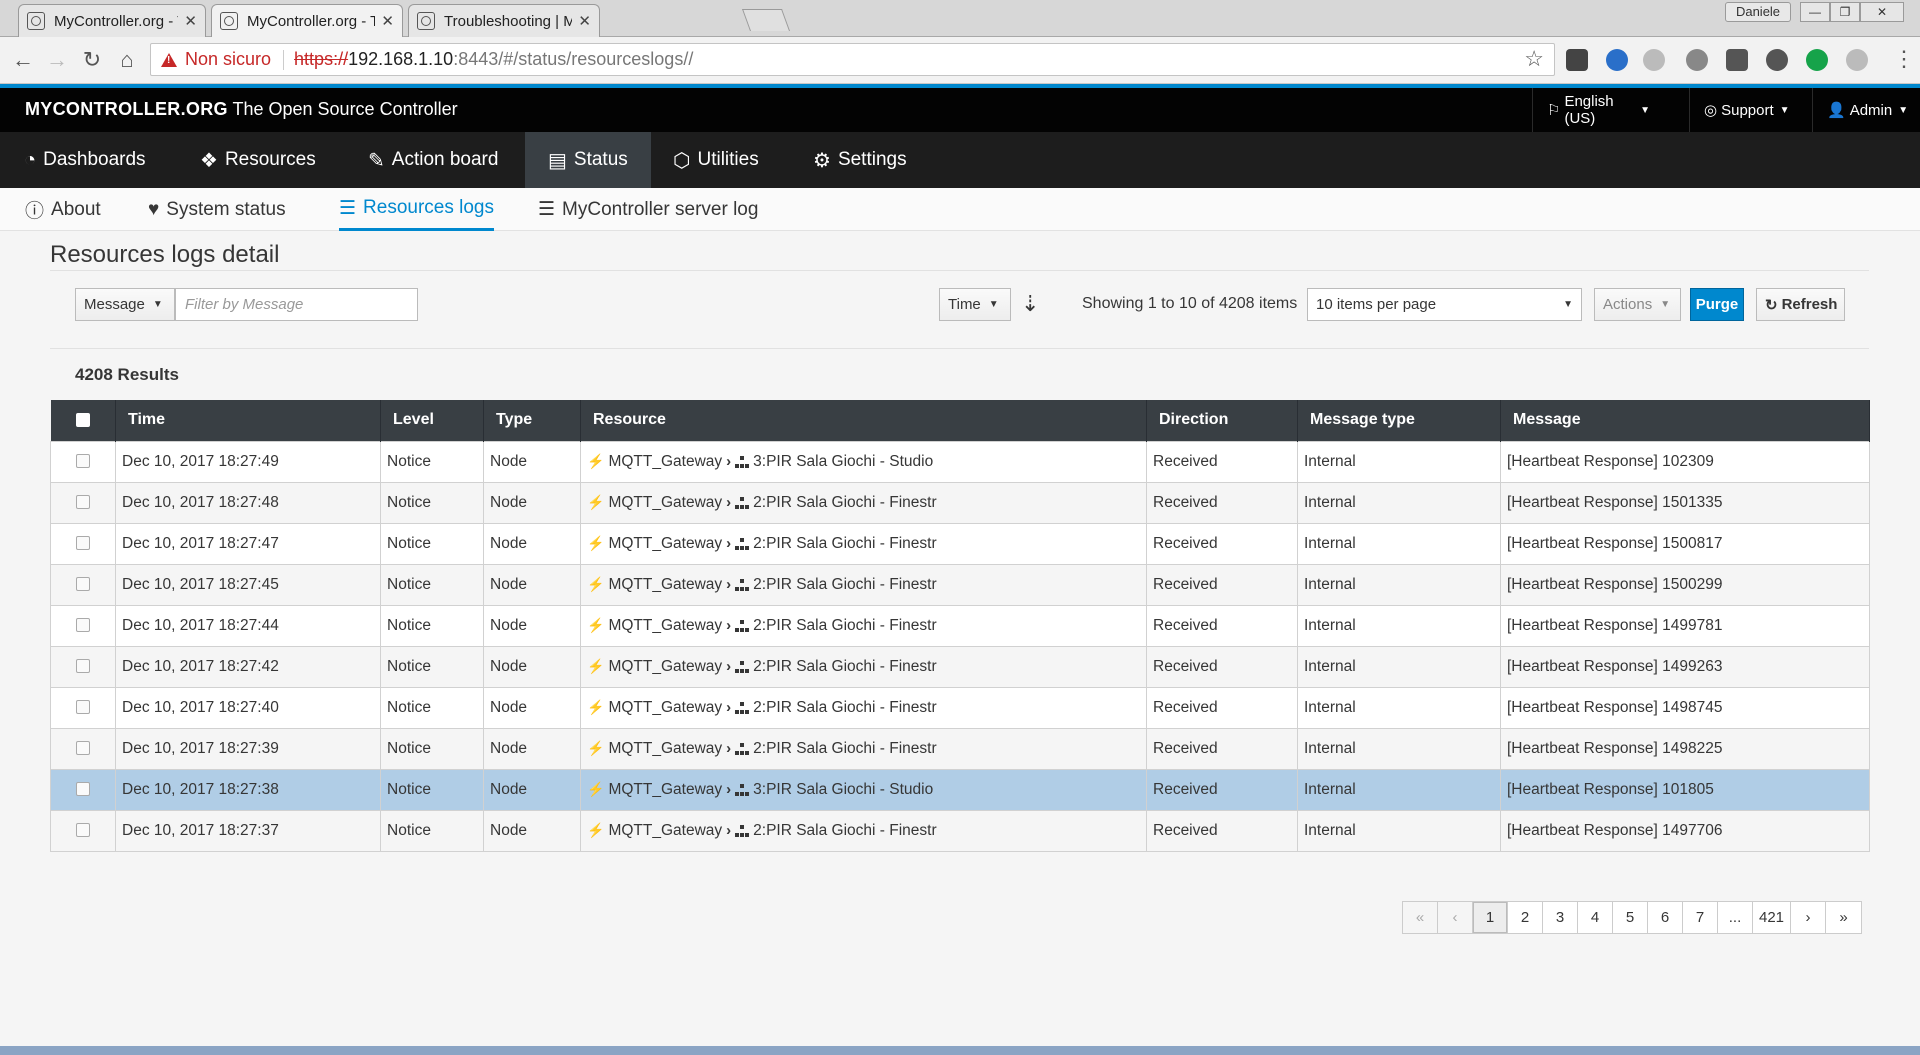 The width and height of the screenshot is (1920, 1055). Describe the element at coordinates (217, 209) in the screenshot. I see `subnav-system-status: ♥ System status` at that location.